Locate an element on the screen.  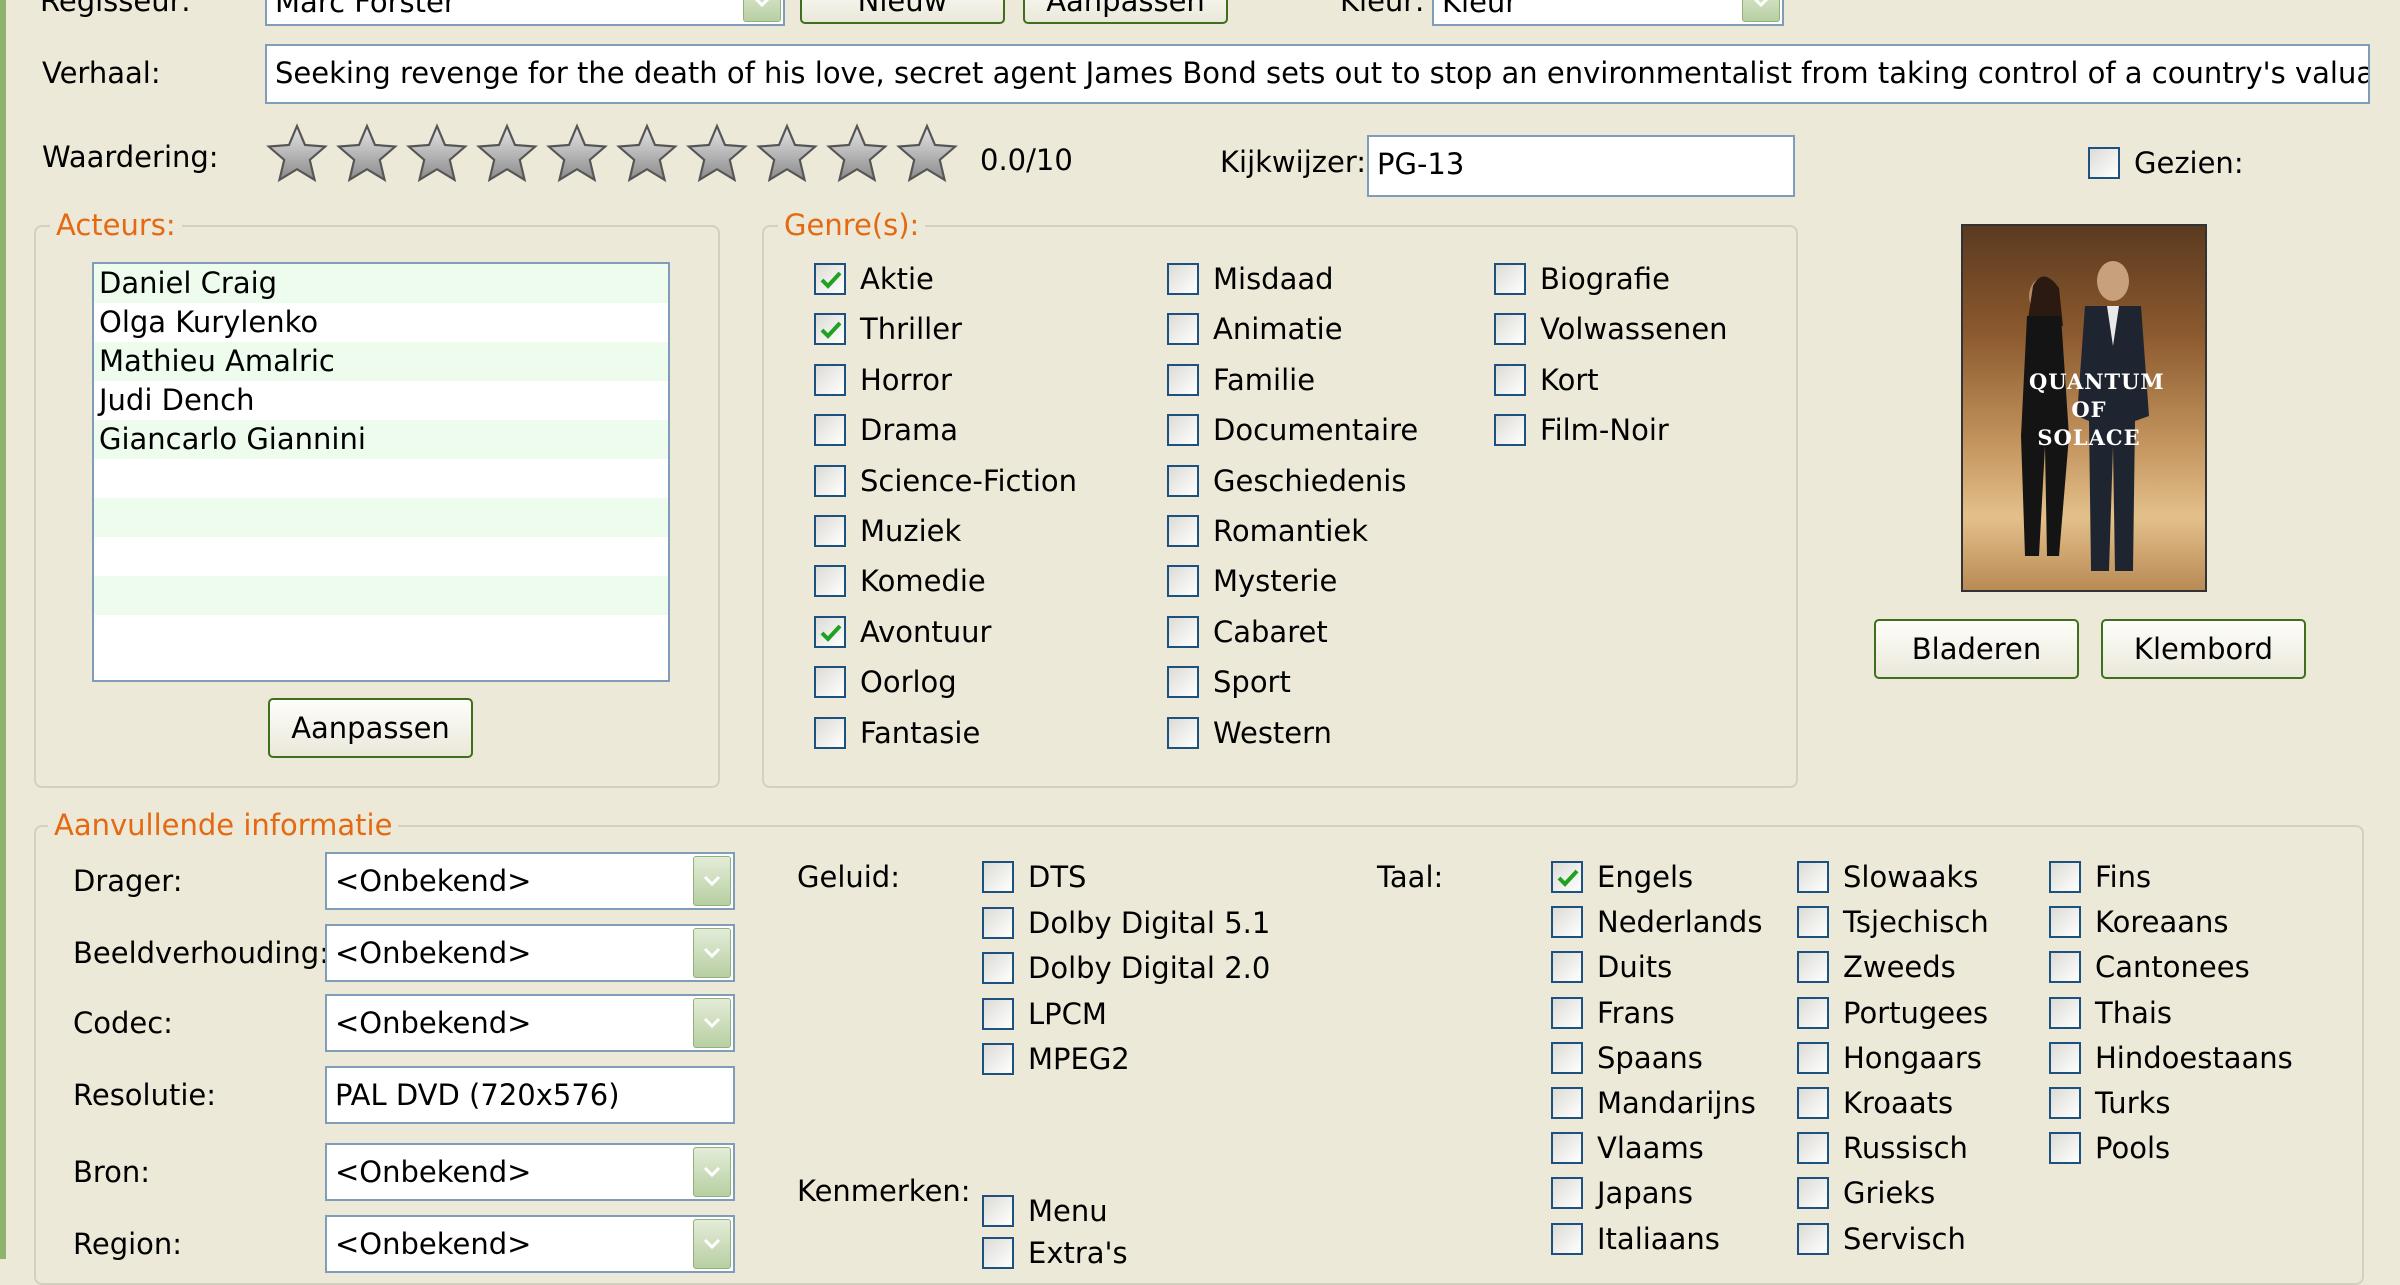
list-item: Judi Dench is located at coordinates (381, 400).